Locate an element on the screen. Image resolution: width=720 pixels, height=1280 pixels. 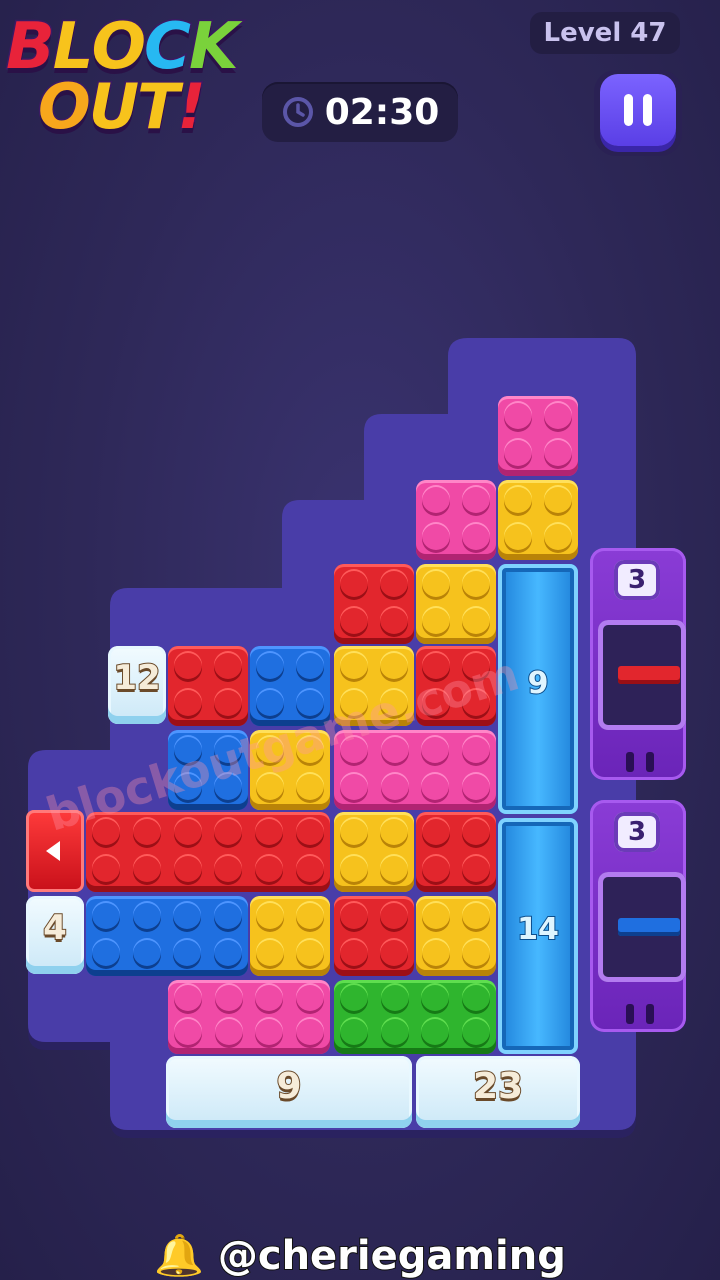
brick-green is located at coordinates (415, 1017).